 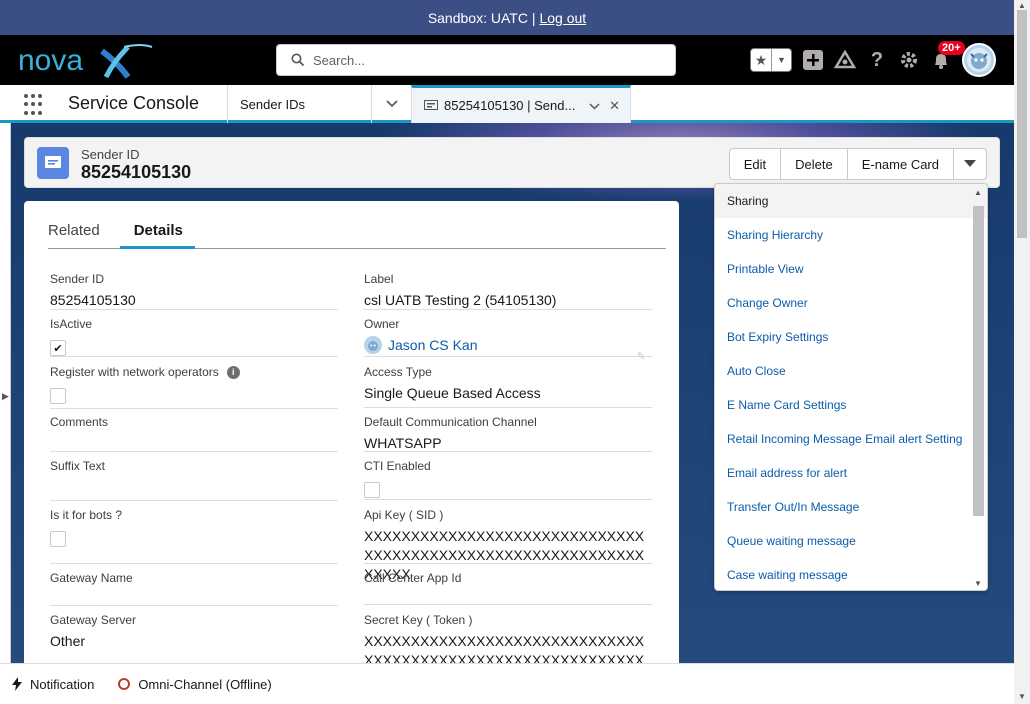 What do you see at coordinates (851, 371) in the screenshot?
I see `menu-item-auto-close: Auto Close` at bounding box center [851, 371].